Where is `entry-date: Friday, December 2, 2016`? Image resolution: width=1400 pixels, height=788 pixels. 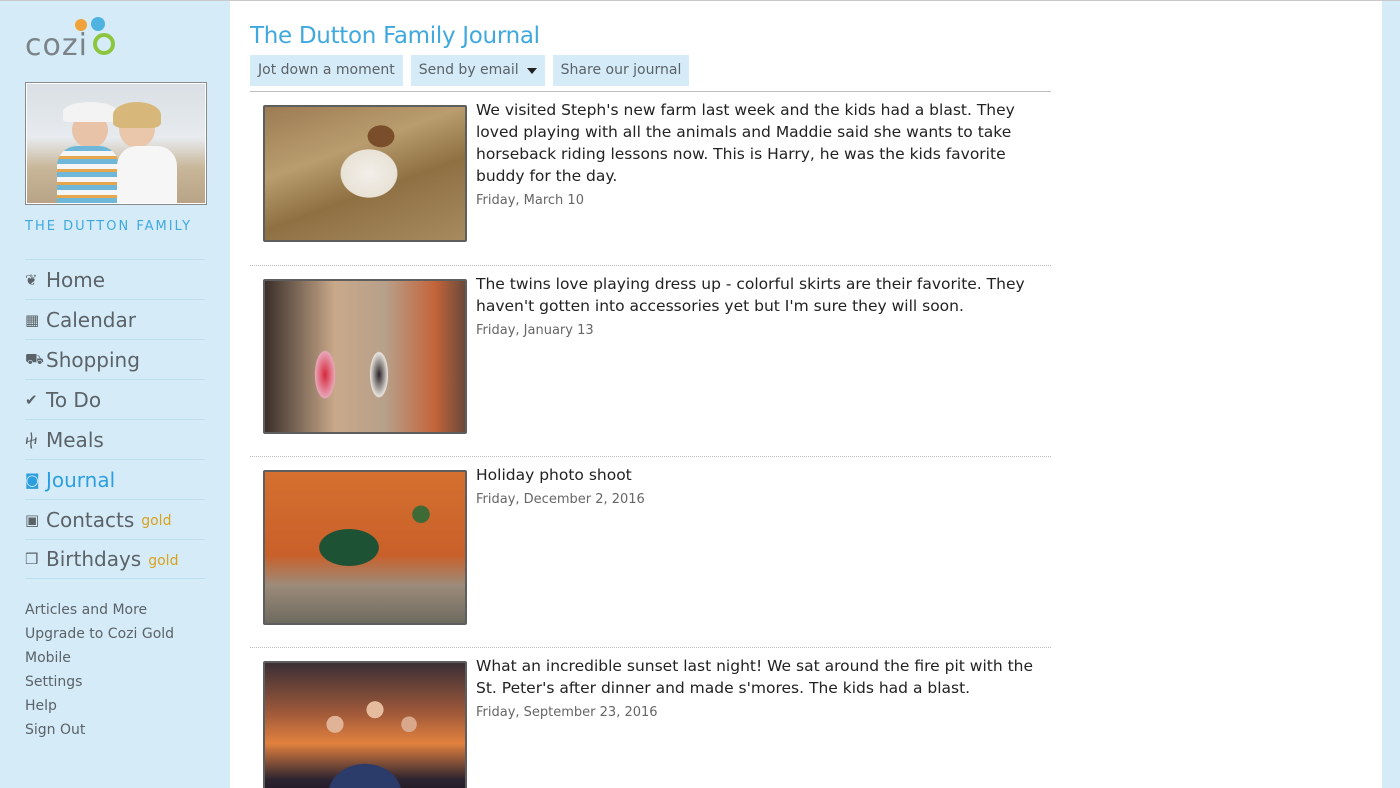
entry-date: Friday, December 2, 2016 is located at coordinates (560, 499).